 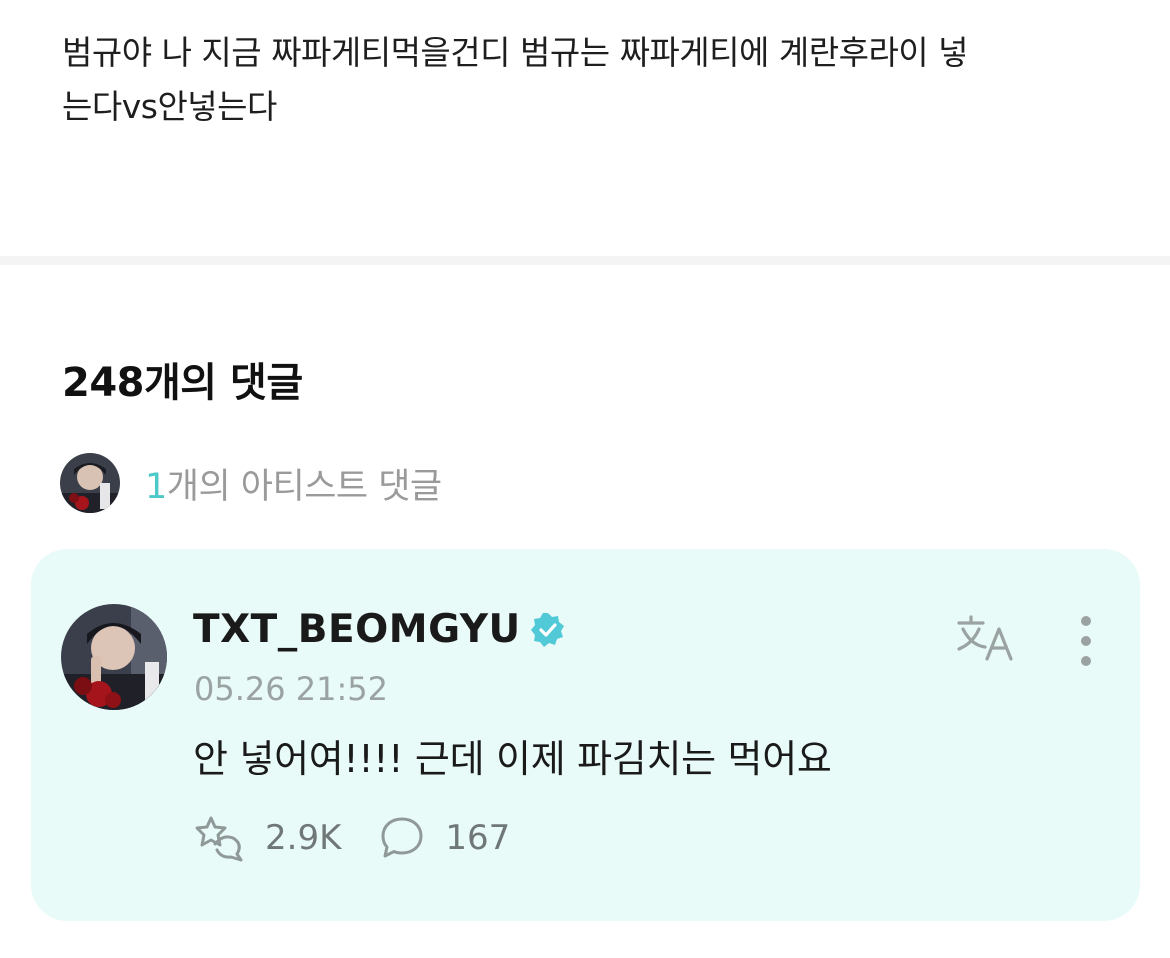 I want to click on artist-comments-summary: 1개의 아티스트 댓글, so click(x=251, y=483).